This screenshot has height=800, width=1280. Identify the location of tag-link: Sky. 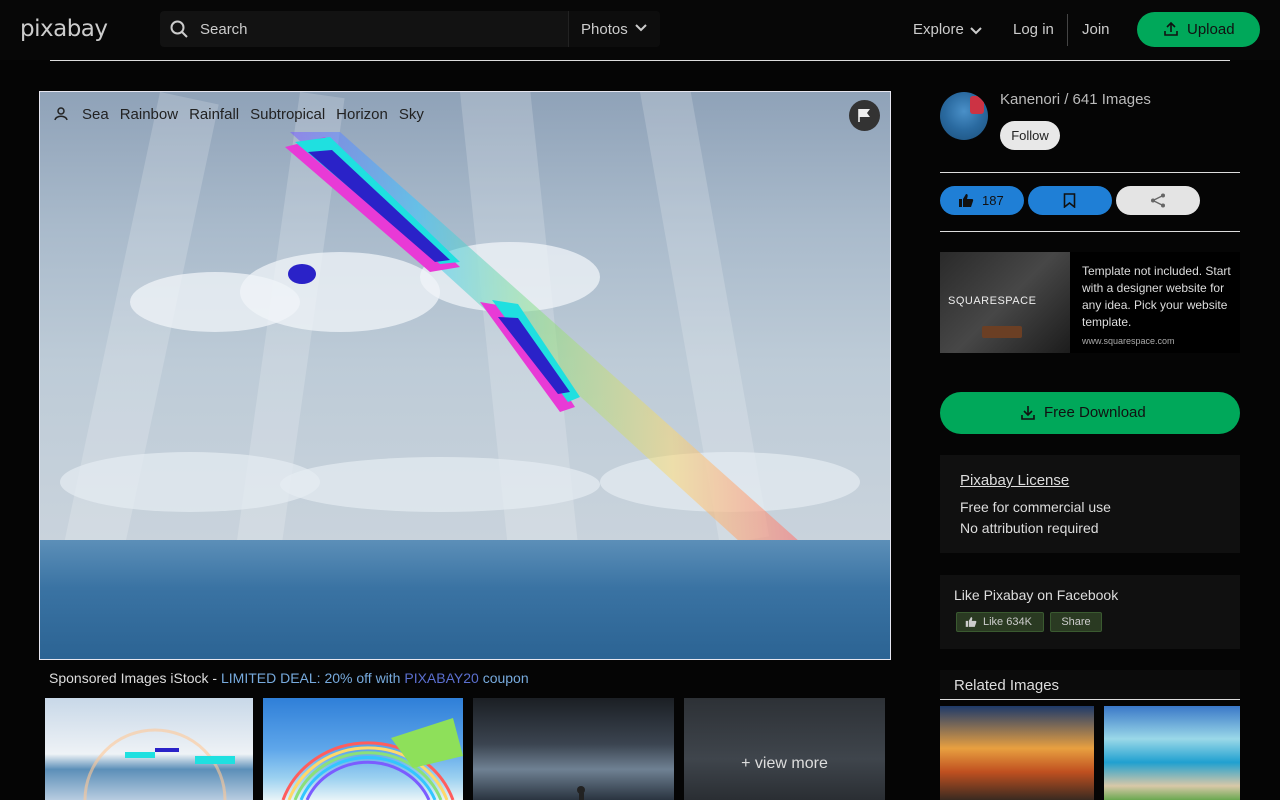
(411, 114).